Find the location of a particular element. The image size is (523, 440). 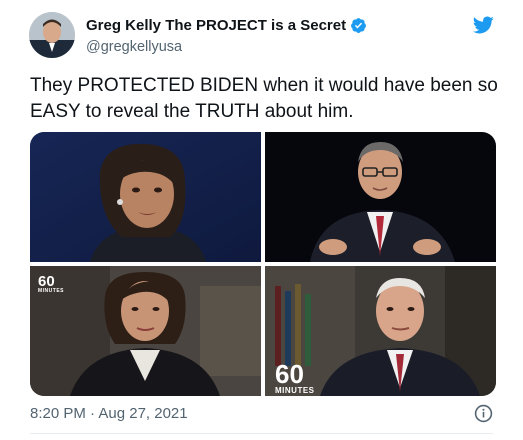

divider is located at coordinates (261, 433).